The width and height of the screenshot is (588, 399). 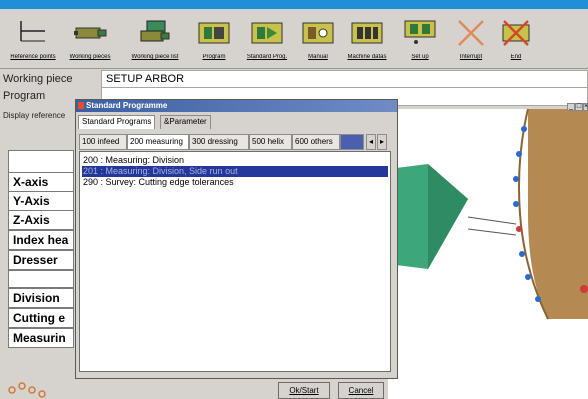 What do you see at coordinates (371, 142) in the screenshot?
I see `tab-scroll-left-icon: ◂` at bounding box center [371, 142].